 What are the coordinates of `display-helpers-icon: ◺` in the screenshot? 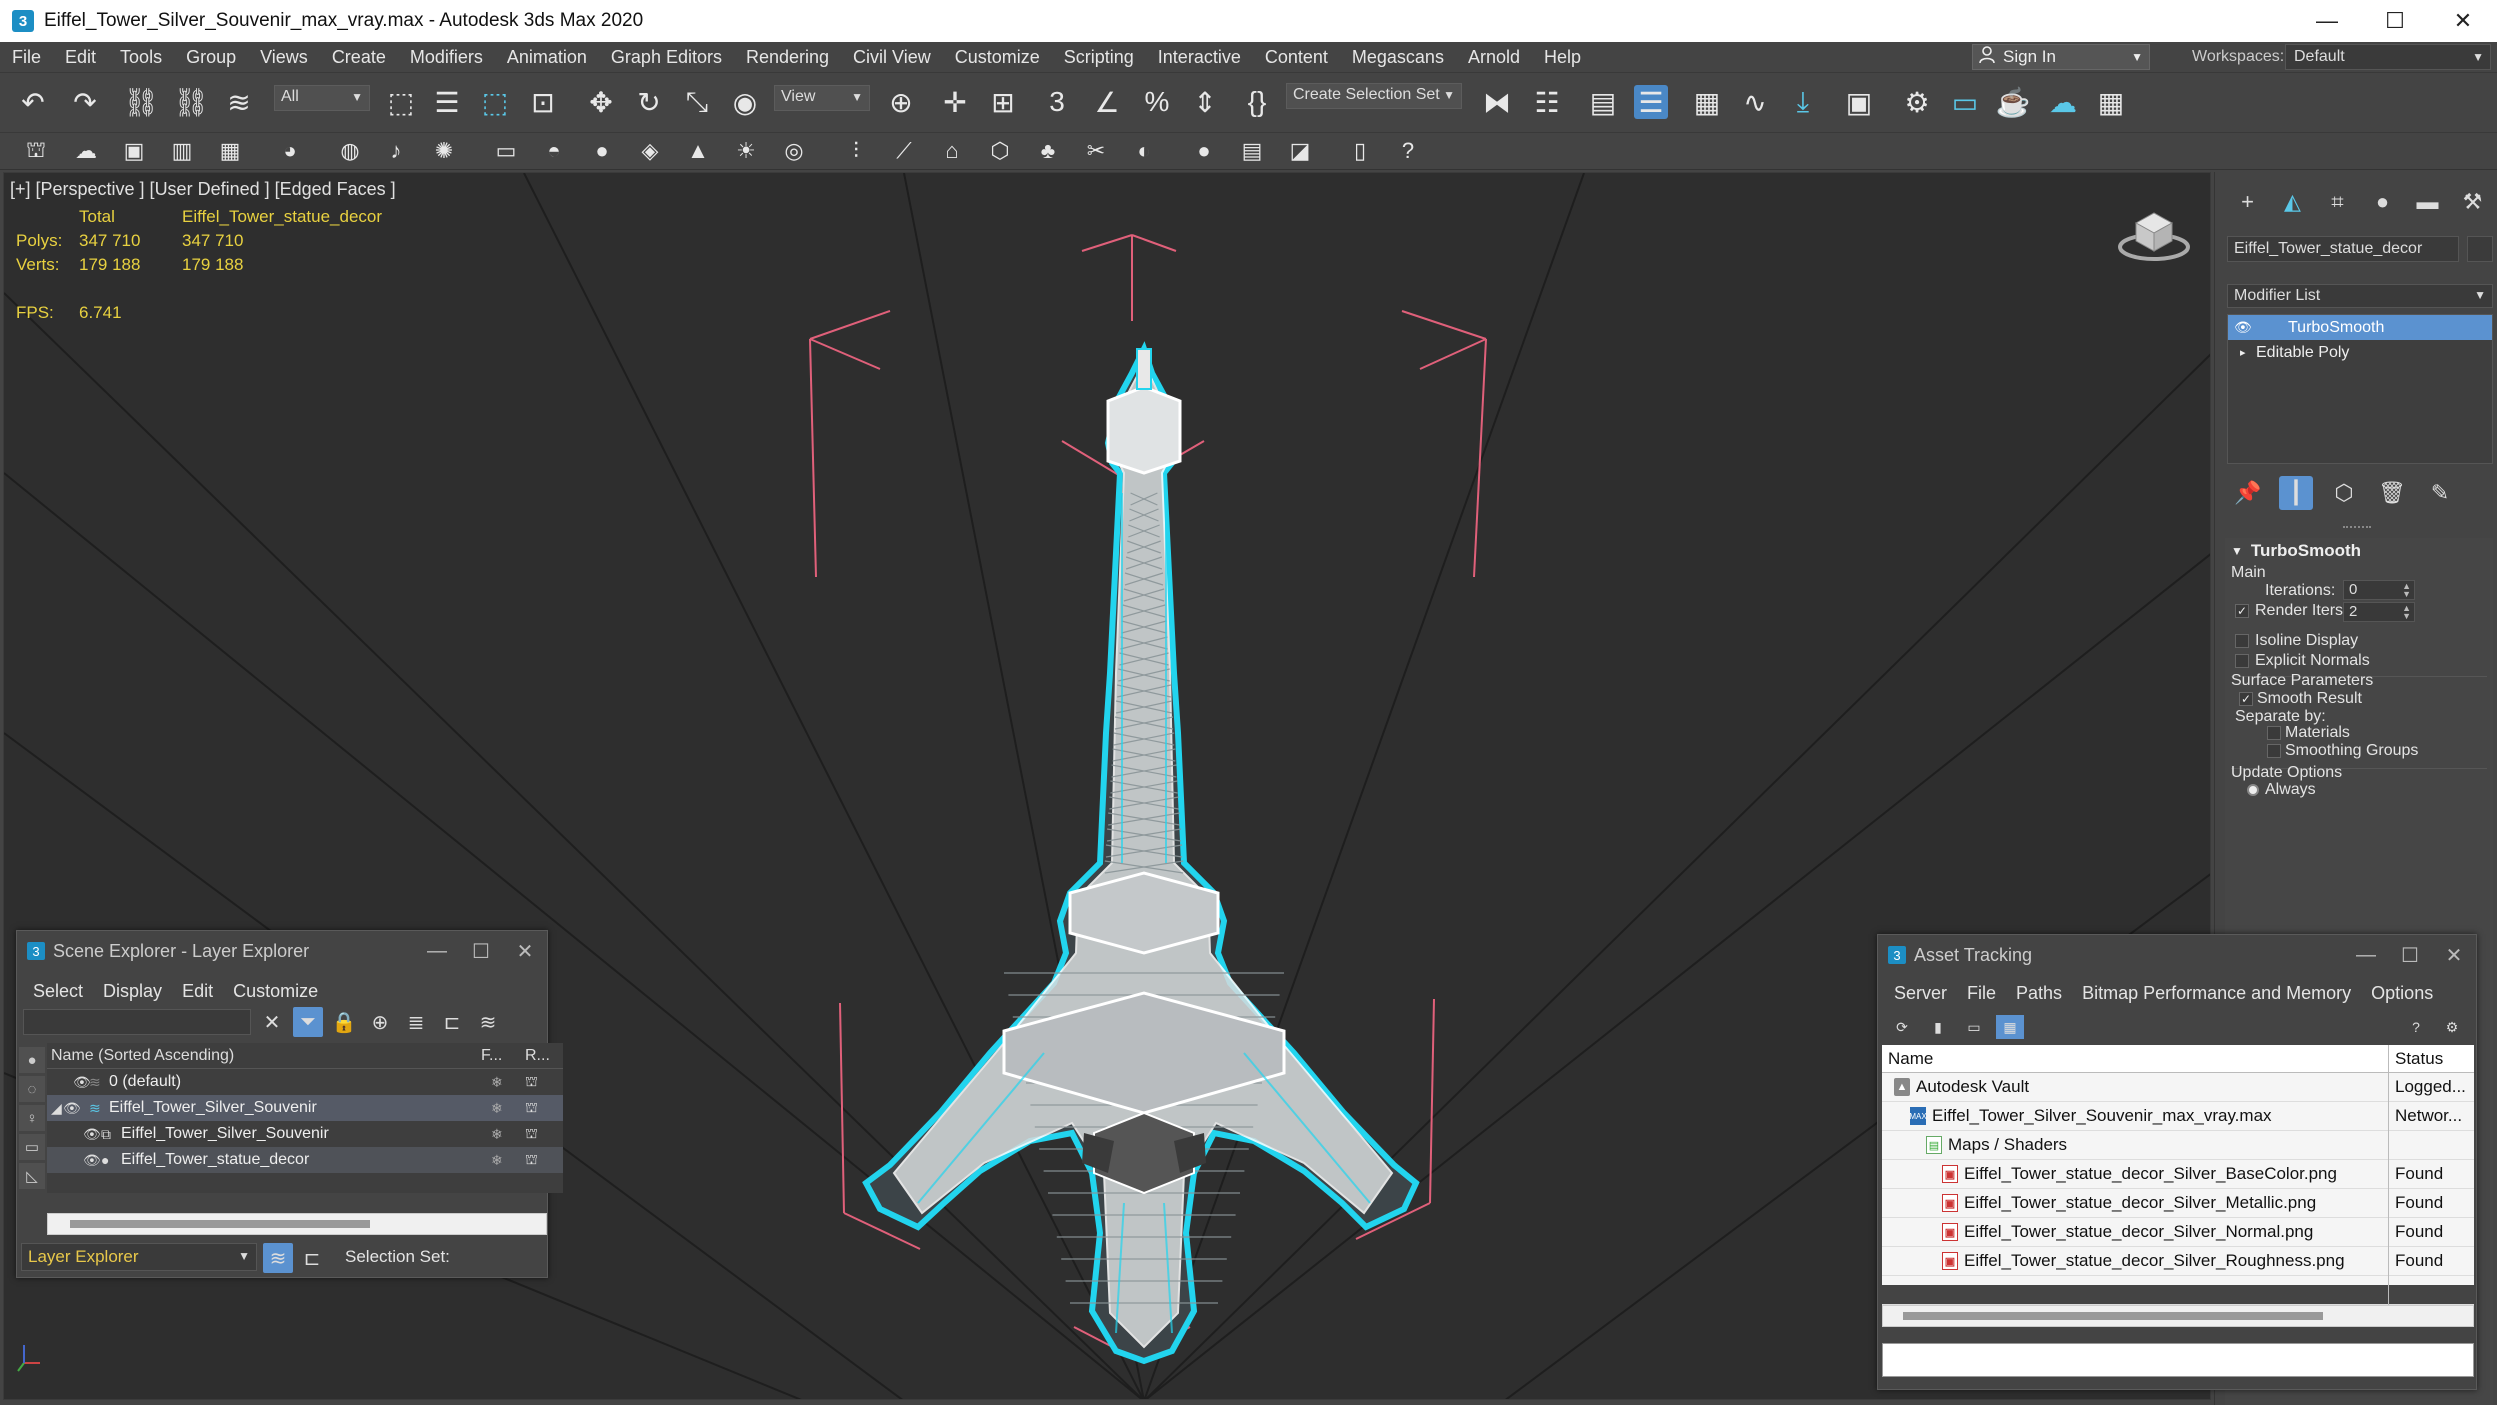 It's located at (32, 1176).